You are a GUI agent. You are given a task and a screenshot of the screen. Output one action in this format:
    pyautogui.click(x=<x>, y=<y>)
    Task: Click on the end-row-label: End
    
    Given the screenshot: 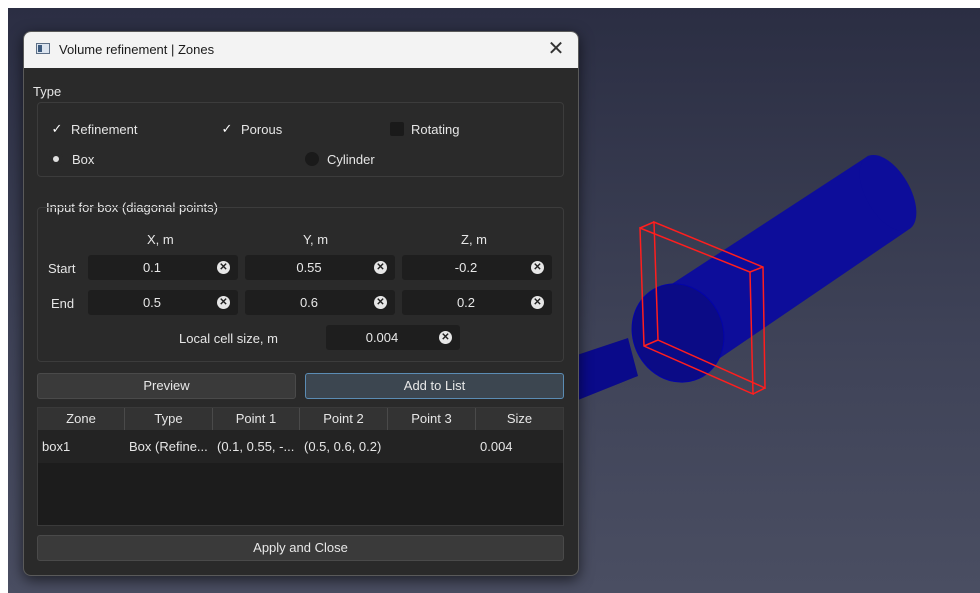 What is the action you would take?
    pyautogui.click(x=63, y=303)
    